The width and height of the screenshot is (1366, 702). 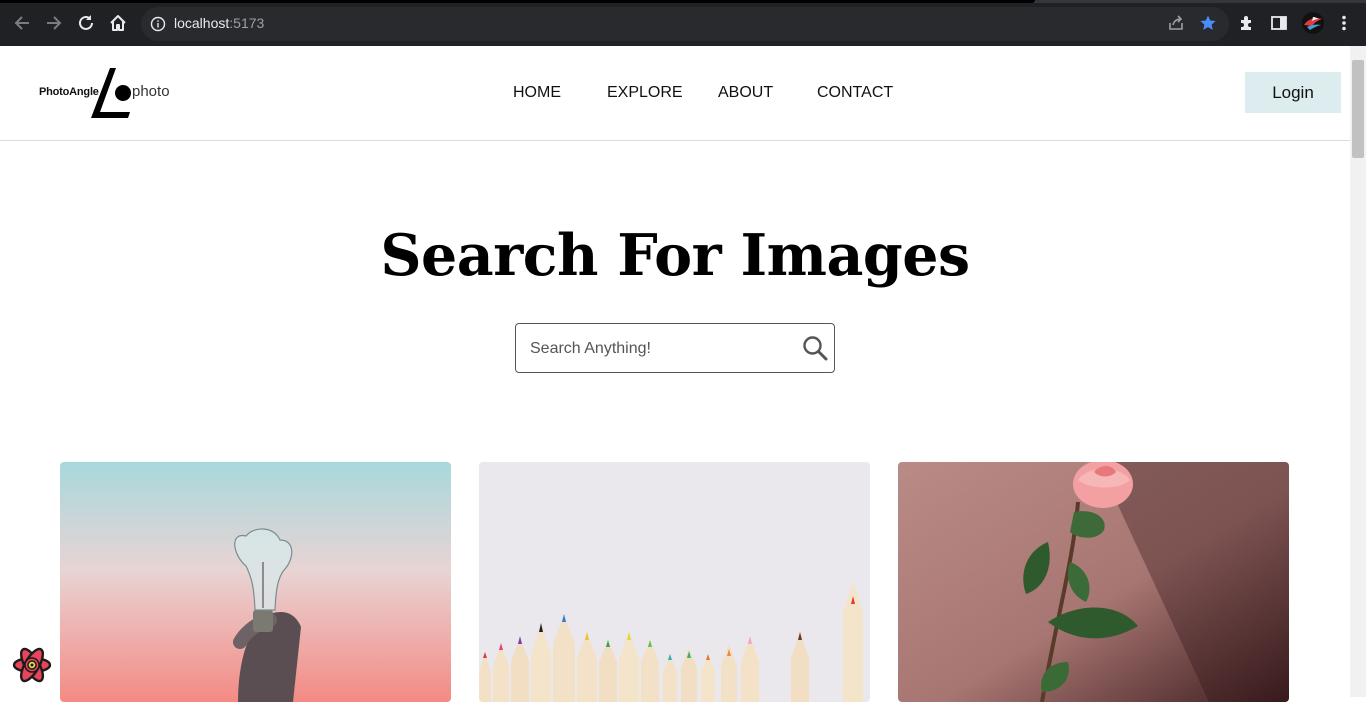 I want to click on profile-avatar-icon, so click(x=1313, y=23).